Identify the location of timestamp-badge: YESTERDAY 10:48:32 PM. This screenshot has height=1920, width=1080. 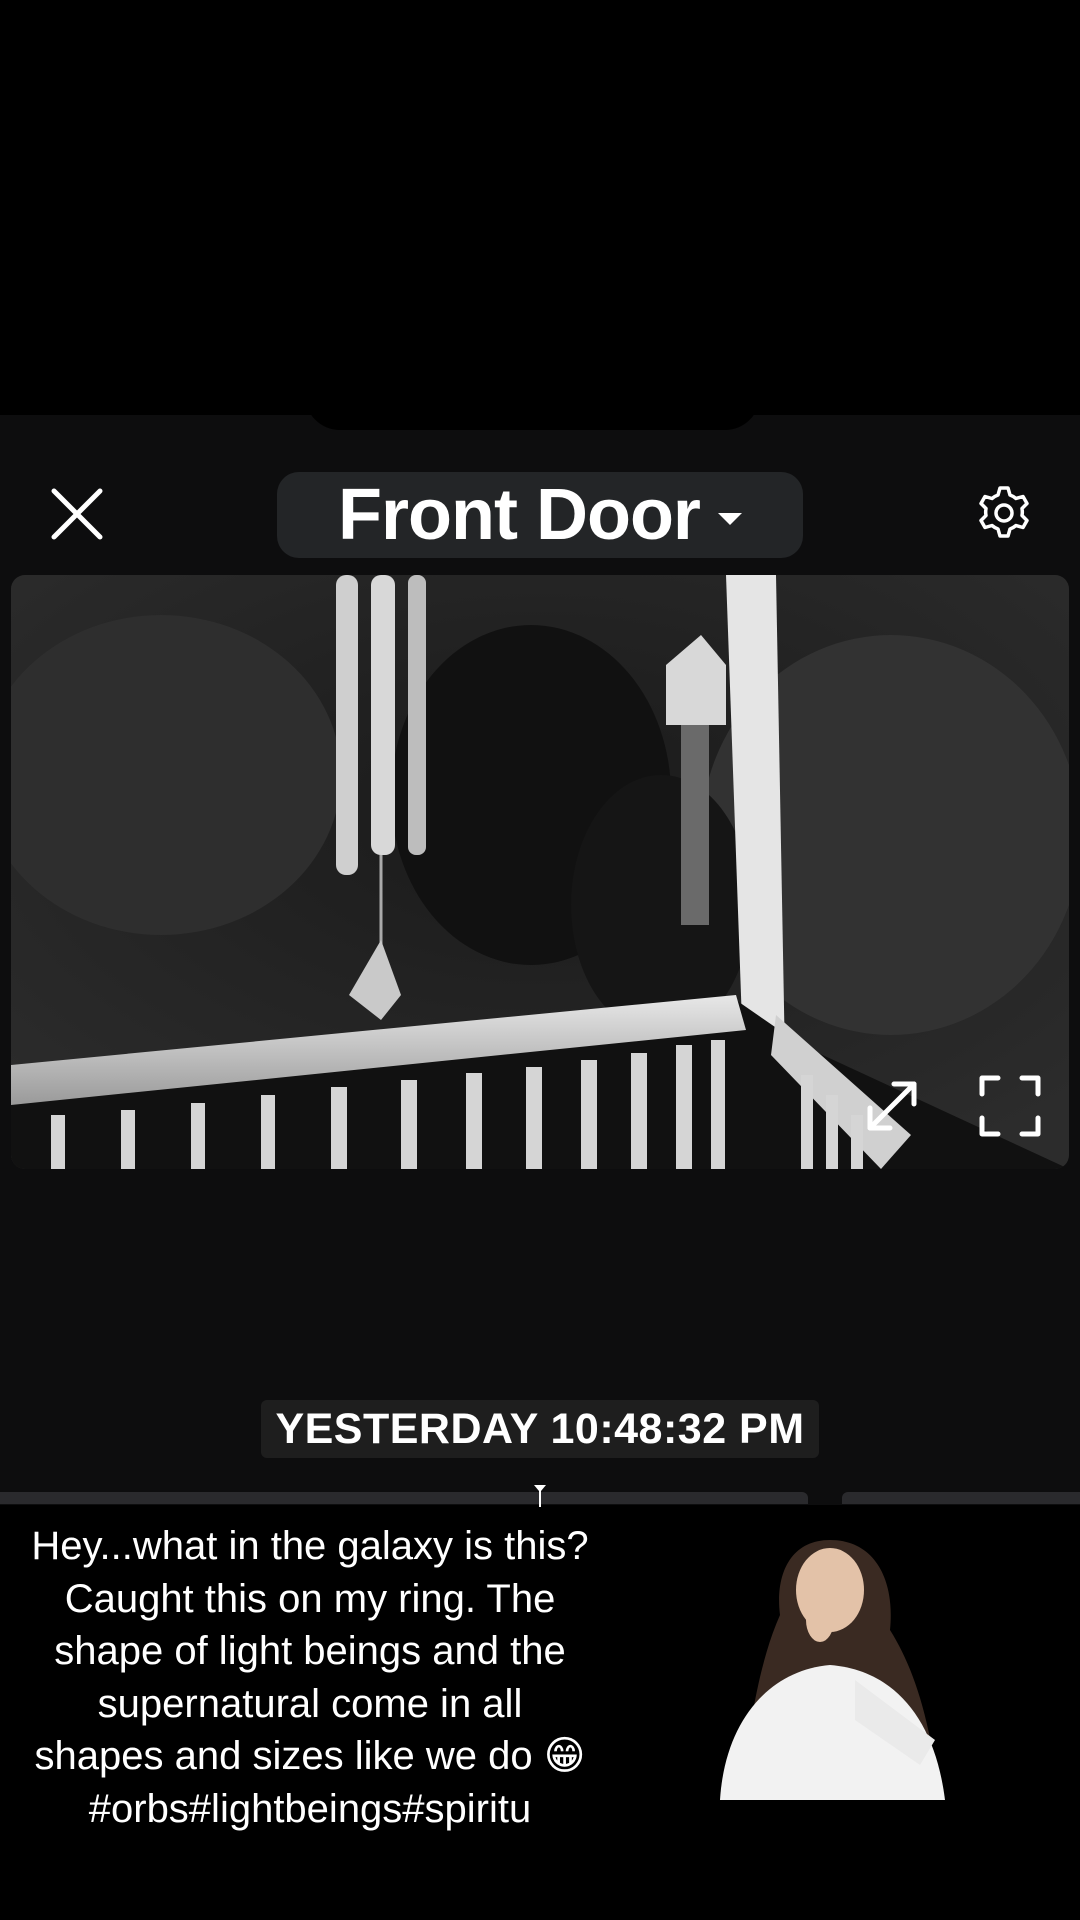
(540, 1429).